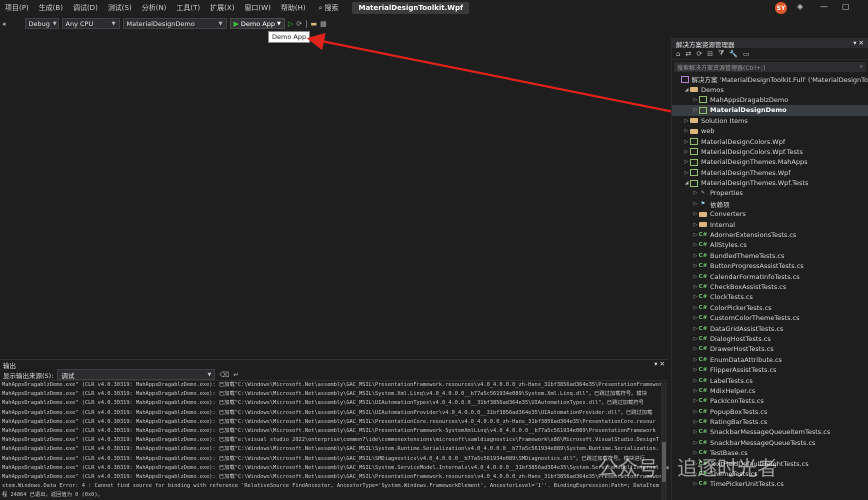  Describe the element at coordinates (770, 131) in the screenshot. I see `tree-item: ▷ web` at that location.